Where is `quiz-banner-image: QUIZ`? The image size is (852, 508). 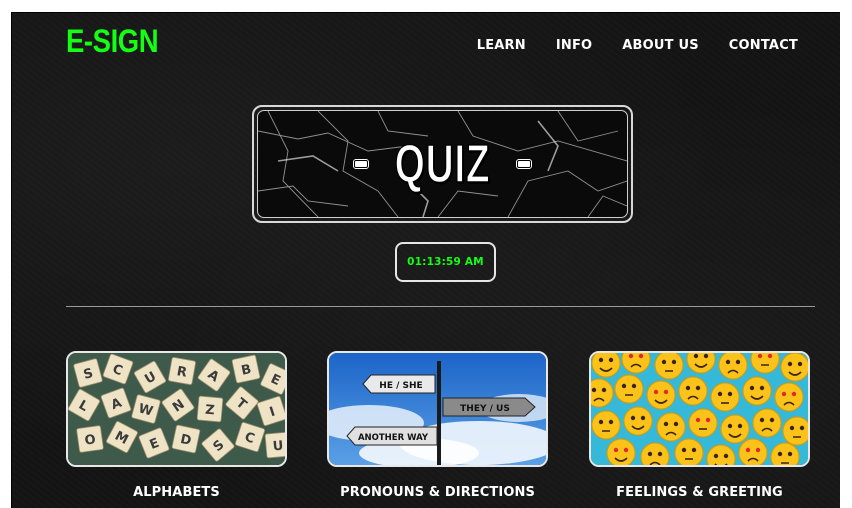
quiz-banner-image: QUIZ is located at coordinates (442, 164).